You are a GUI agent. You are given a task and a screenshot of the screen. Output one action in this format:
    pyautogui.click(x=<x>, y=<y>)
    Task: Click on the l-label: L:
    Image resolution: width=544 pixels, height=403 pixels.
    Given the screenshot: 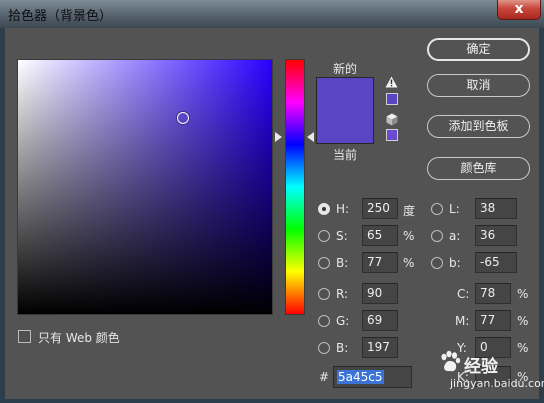 What is the action you would take?
    pyautogui.click(x=454, y=209)
    